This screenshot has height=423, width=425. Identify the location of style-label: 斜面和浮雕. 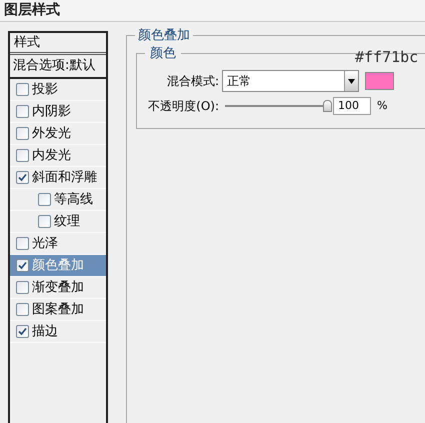
(64, 177).